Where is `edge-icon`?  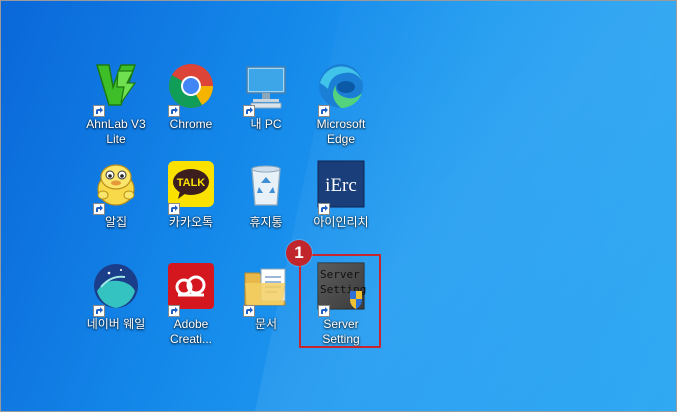 edge-icon is located at coordinates (341, 89).